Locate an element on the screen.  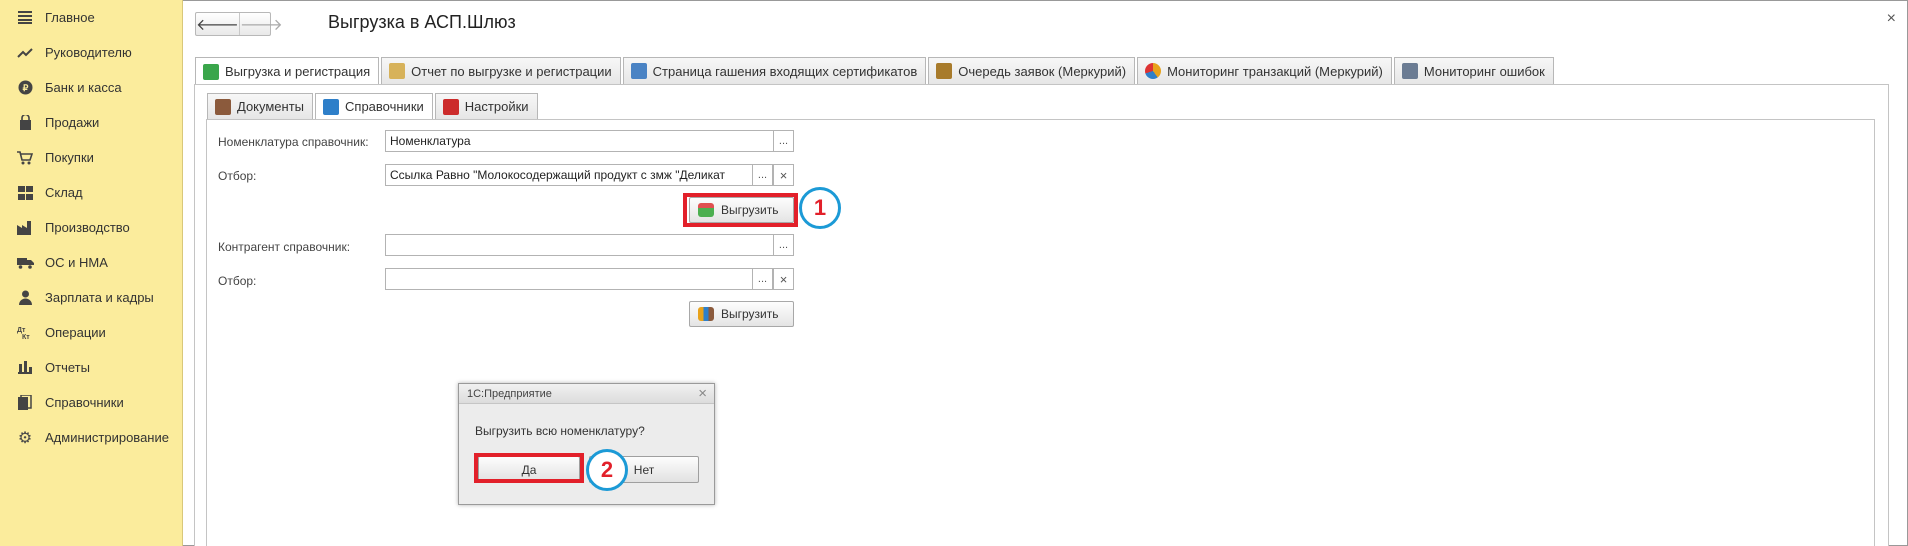
back-button: 🡐 is located at coordinates (217, 24).